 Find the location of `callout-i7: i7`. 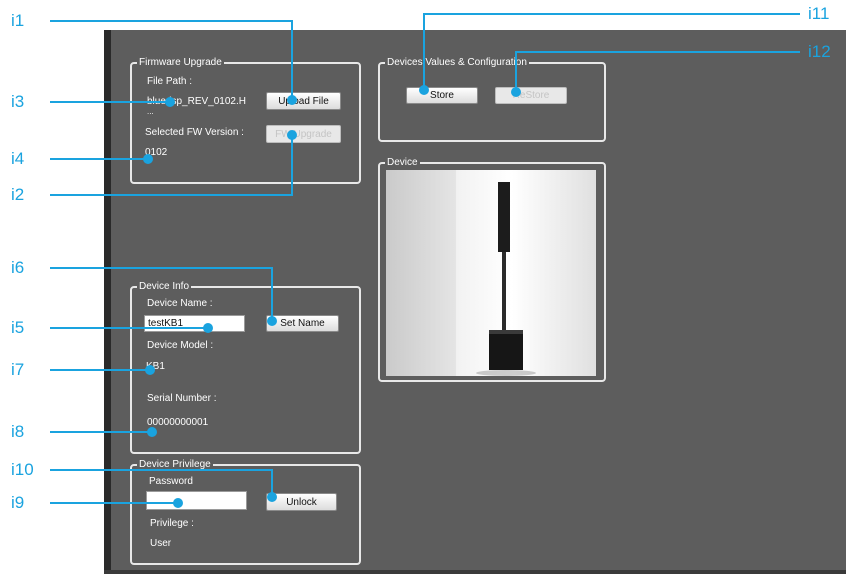

callout-i7: i7 is located at coordinates (18, 369).